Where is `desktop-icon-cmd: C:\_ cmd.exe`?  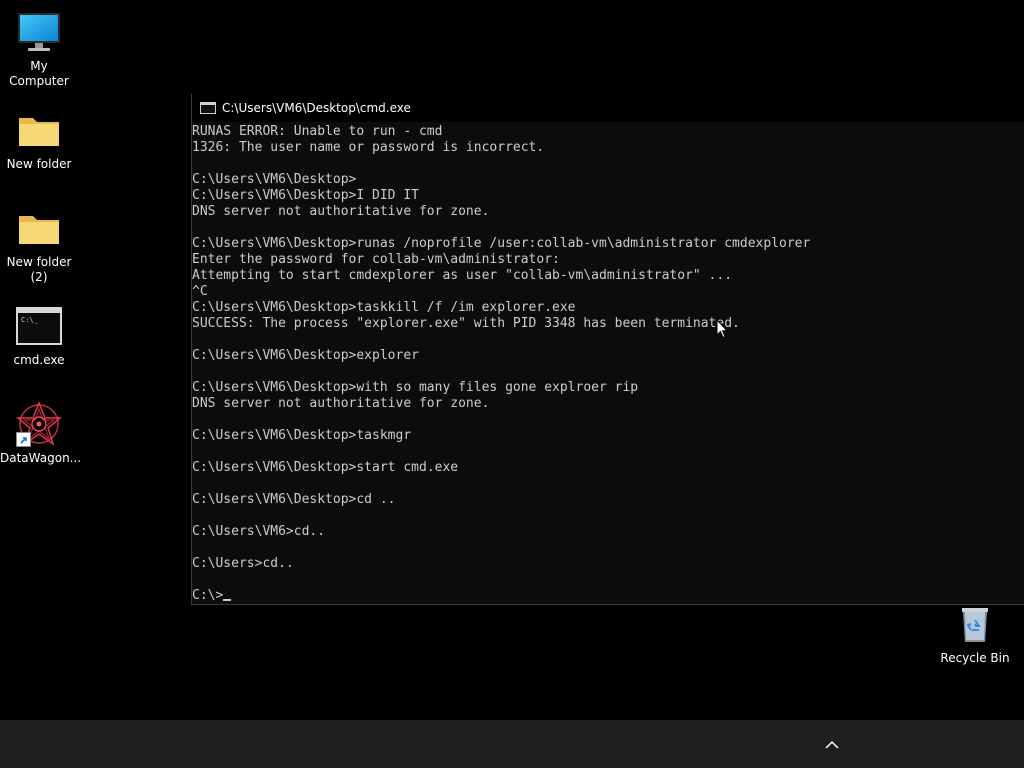
desktop-icon-cmd: C:\_ cmd.exe is located at coordinates (39, 335).